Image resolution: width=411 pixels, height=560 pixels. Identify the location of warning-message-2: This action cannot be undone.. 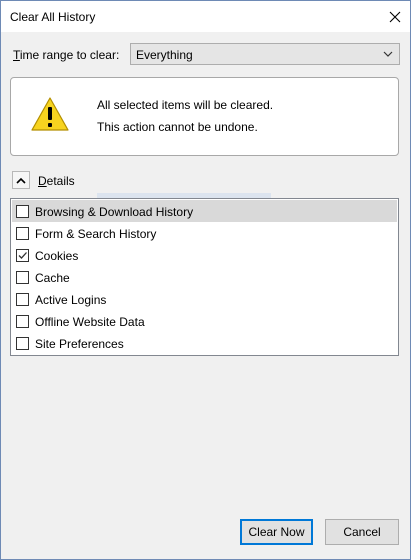
(177, 127).